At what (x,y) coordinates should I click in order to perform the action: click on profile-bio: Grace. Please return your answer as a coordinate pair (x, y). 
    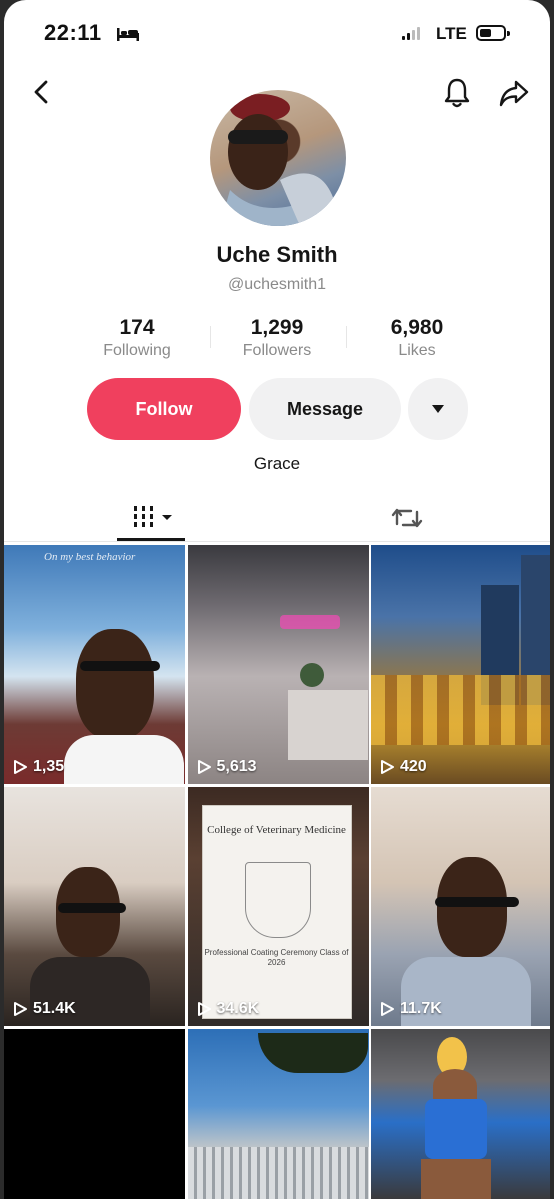
    Looking at the image, I should click on (277, 463).